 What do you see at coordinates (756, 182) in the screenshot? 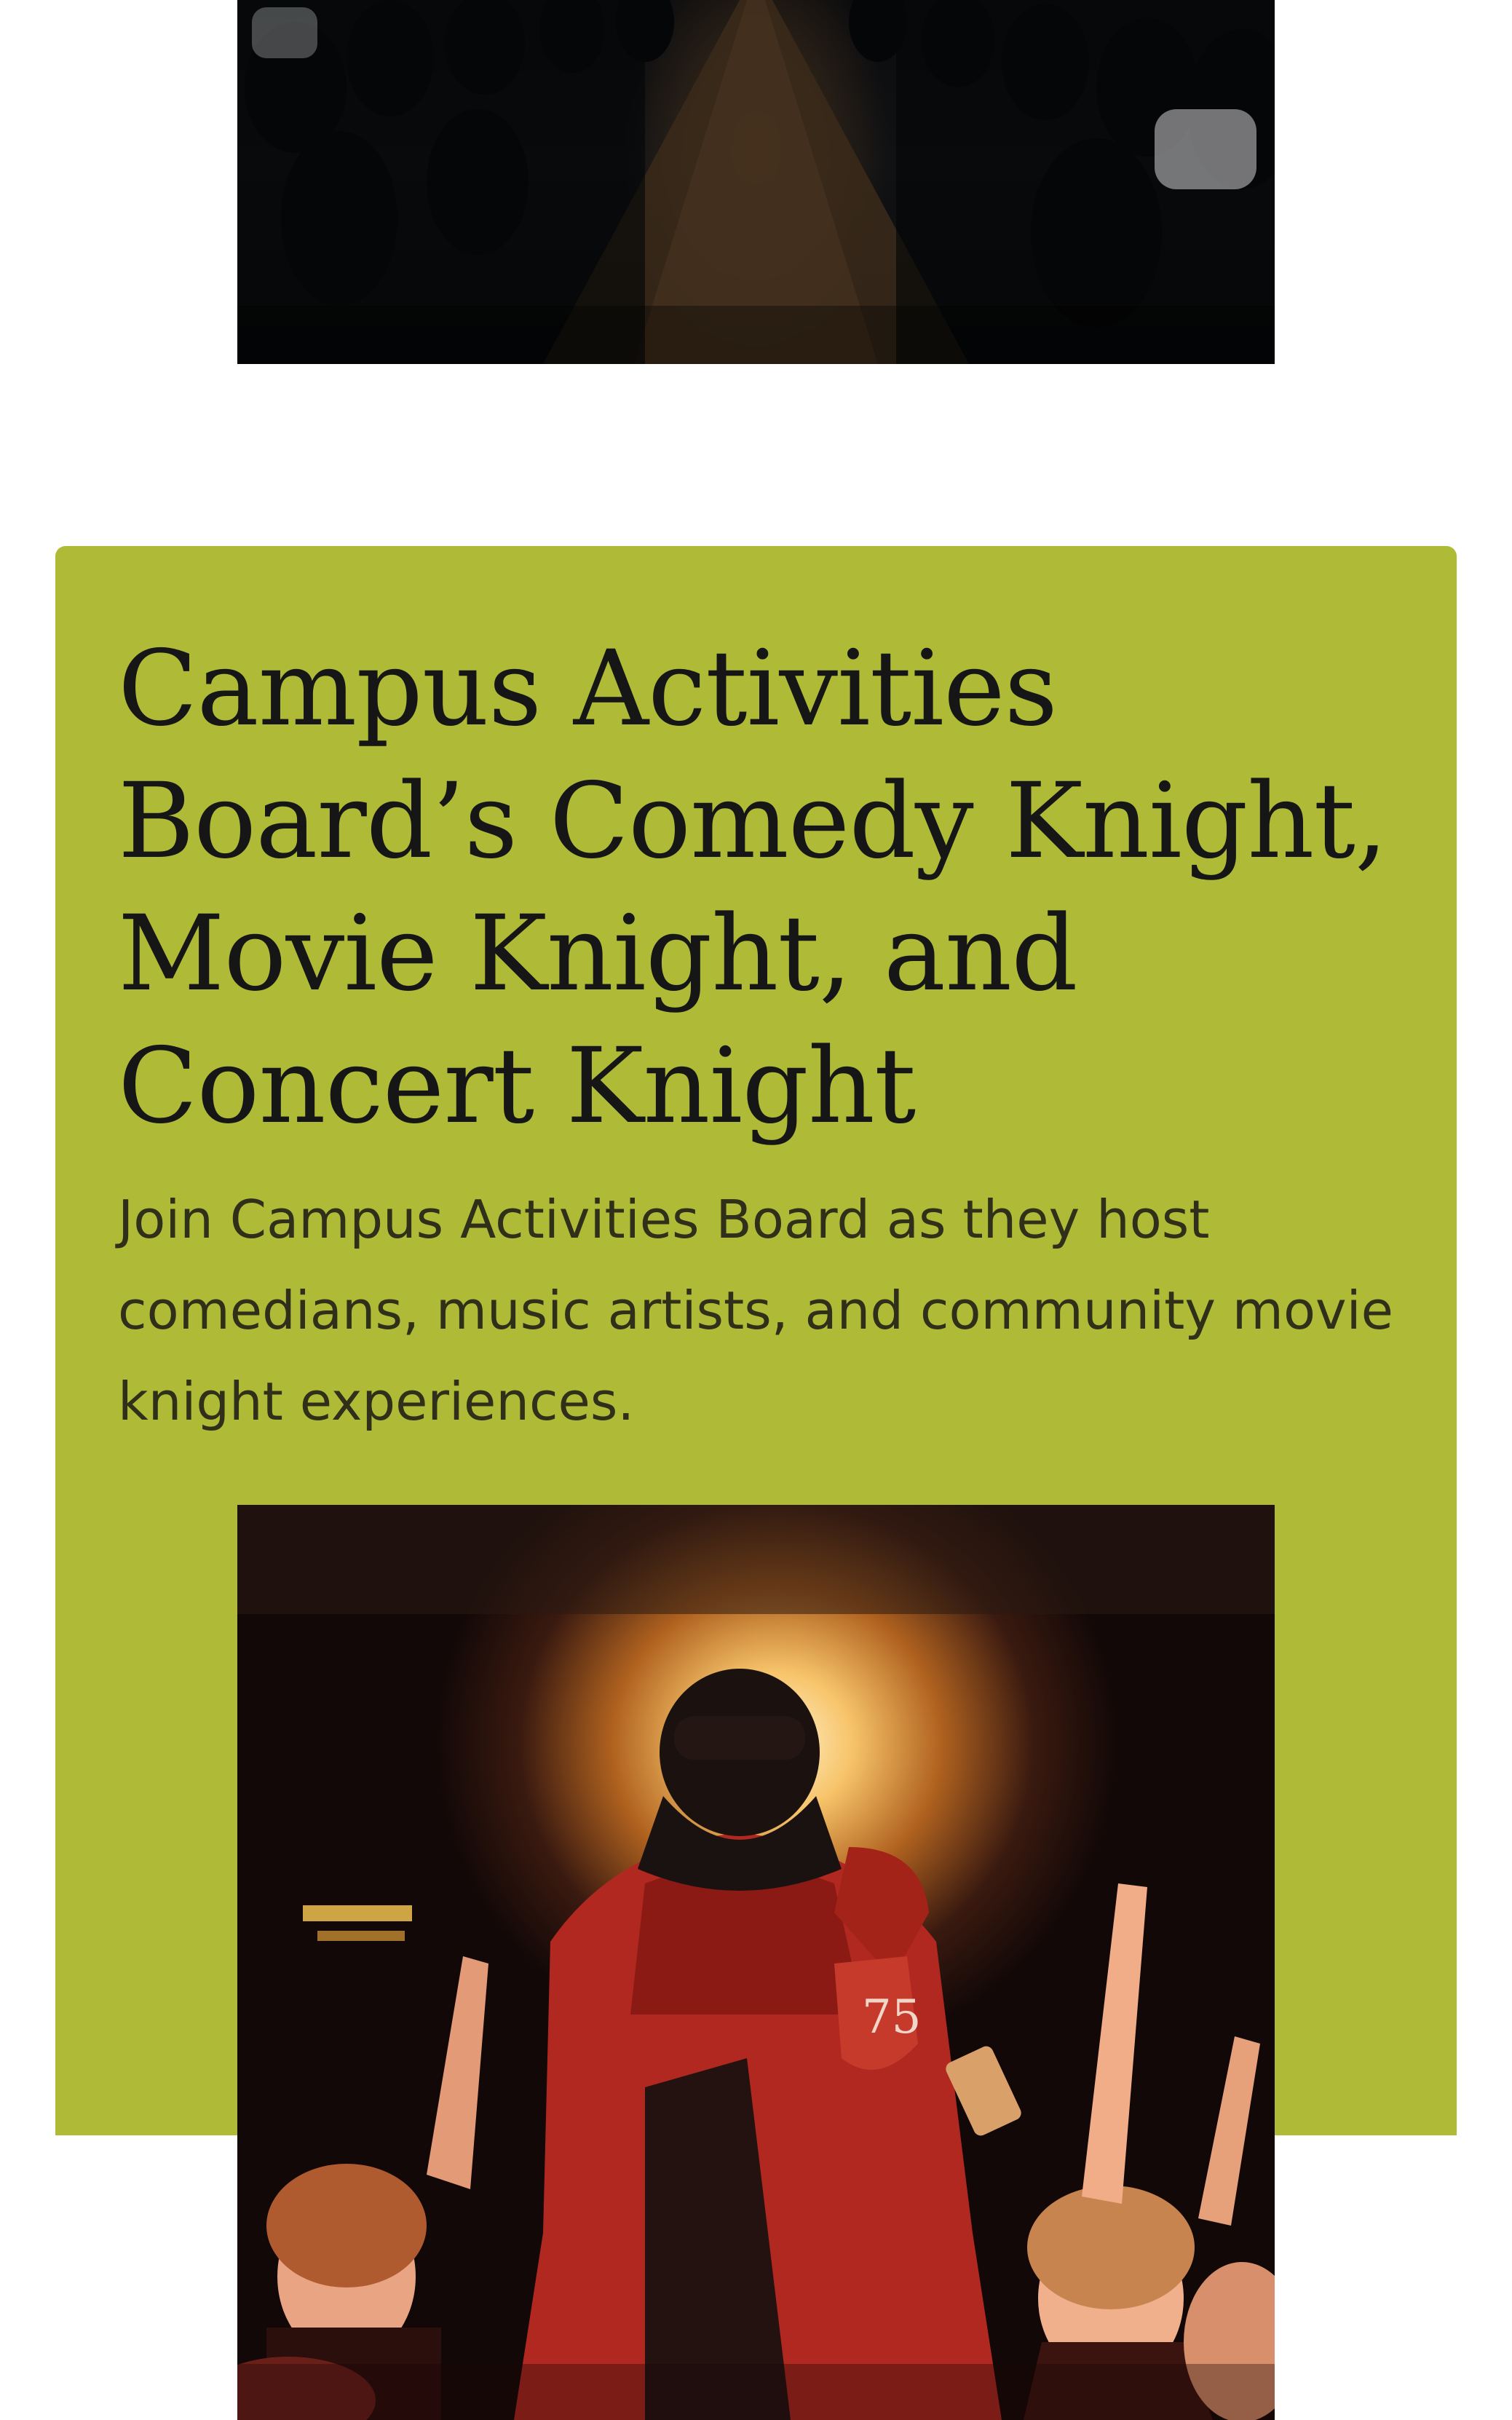
I see `auditorium-photo` at bounding box center [756, 182].